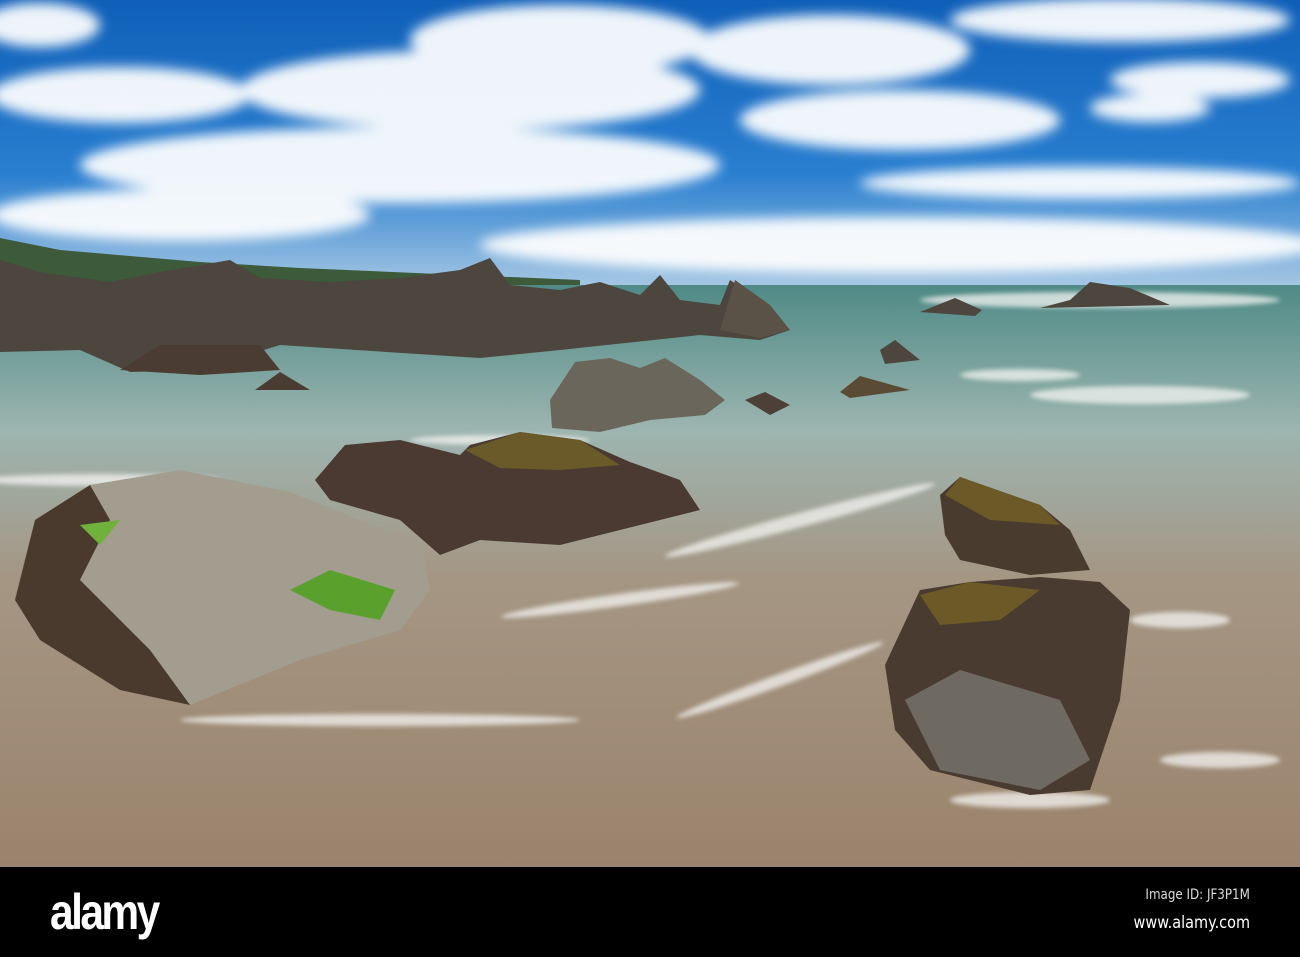 This screenshot has width=1300, height=957. What do you see at coordinates (1192, 923) in the screenshot?
I see `website-link: www.alamy.com` at bounding box center [1192, 923].